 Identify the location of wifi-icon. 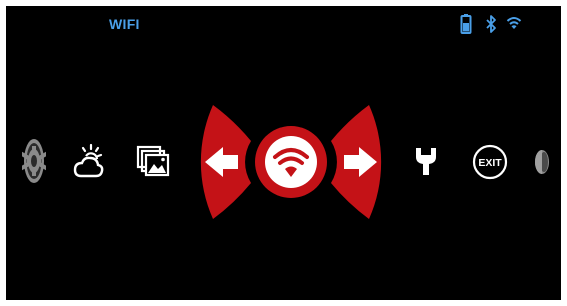
(291, 162).